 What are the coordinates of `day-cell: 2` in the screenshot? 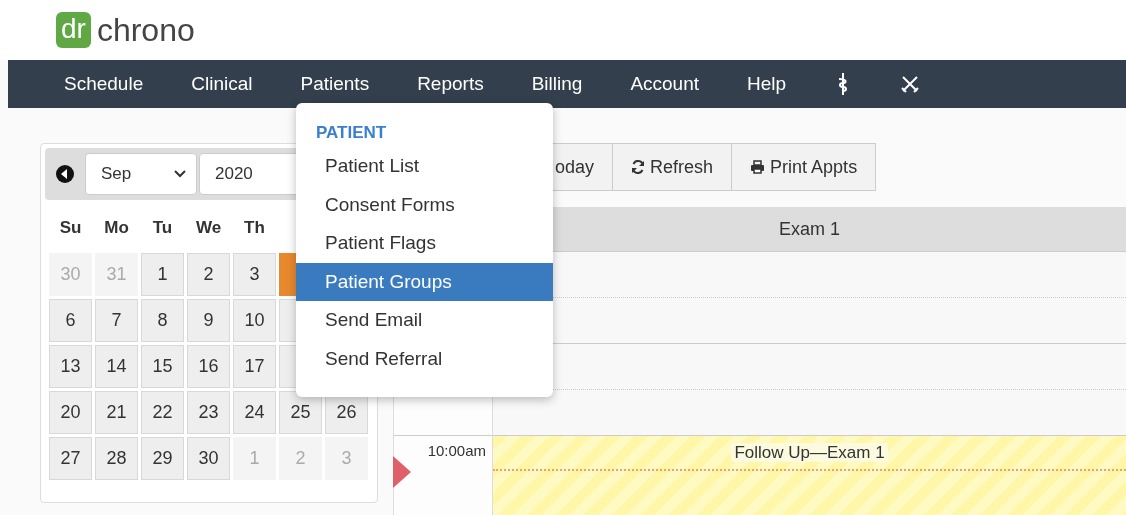 It's located at (208, 274).